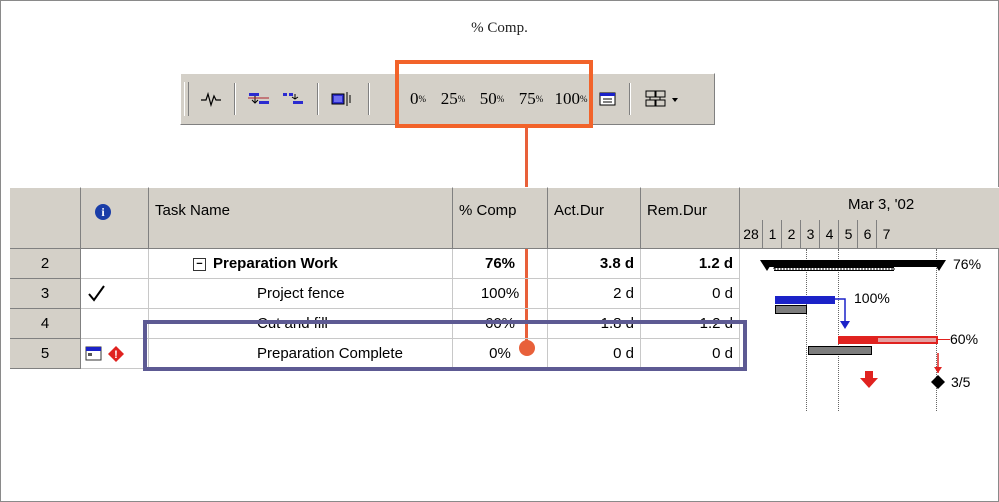 Image resolution: width=999 pixels, height=502 pixels. What do you see at coordinates (810, 234) in the screenshot?
I see `day-label: 3` at bounding box center [810, 234].